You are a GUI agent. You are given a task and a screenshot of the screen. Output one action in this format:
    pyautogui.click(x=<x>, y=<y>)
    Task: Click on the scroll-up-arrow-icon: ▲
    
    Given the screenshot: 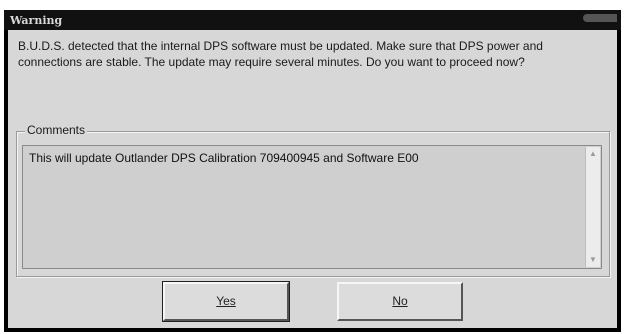 What is the action you would take?
    pyautogui.click(x=593, y=154)
    